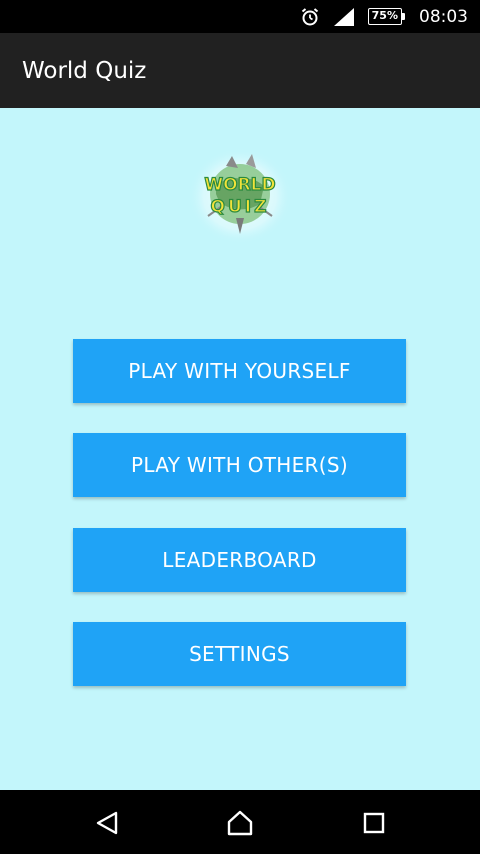 The width and height of the screenshot is (480, 854). What do you see at coordinates (239, 185) in the screenshot?
I see `logo-text-world: WORLD` at bounding box center [239, 185].